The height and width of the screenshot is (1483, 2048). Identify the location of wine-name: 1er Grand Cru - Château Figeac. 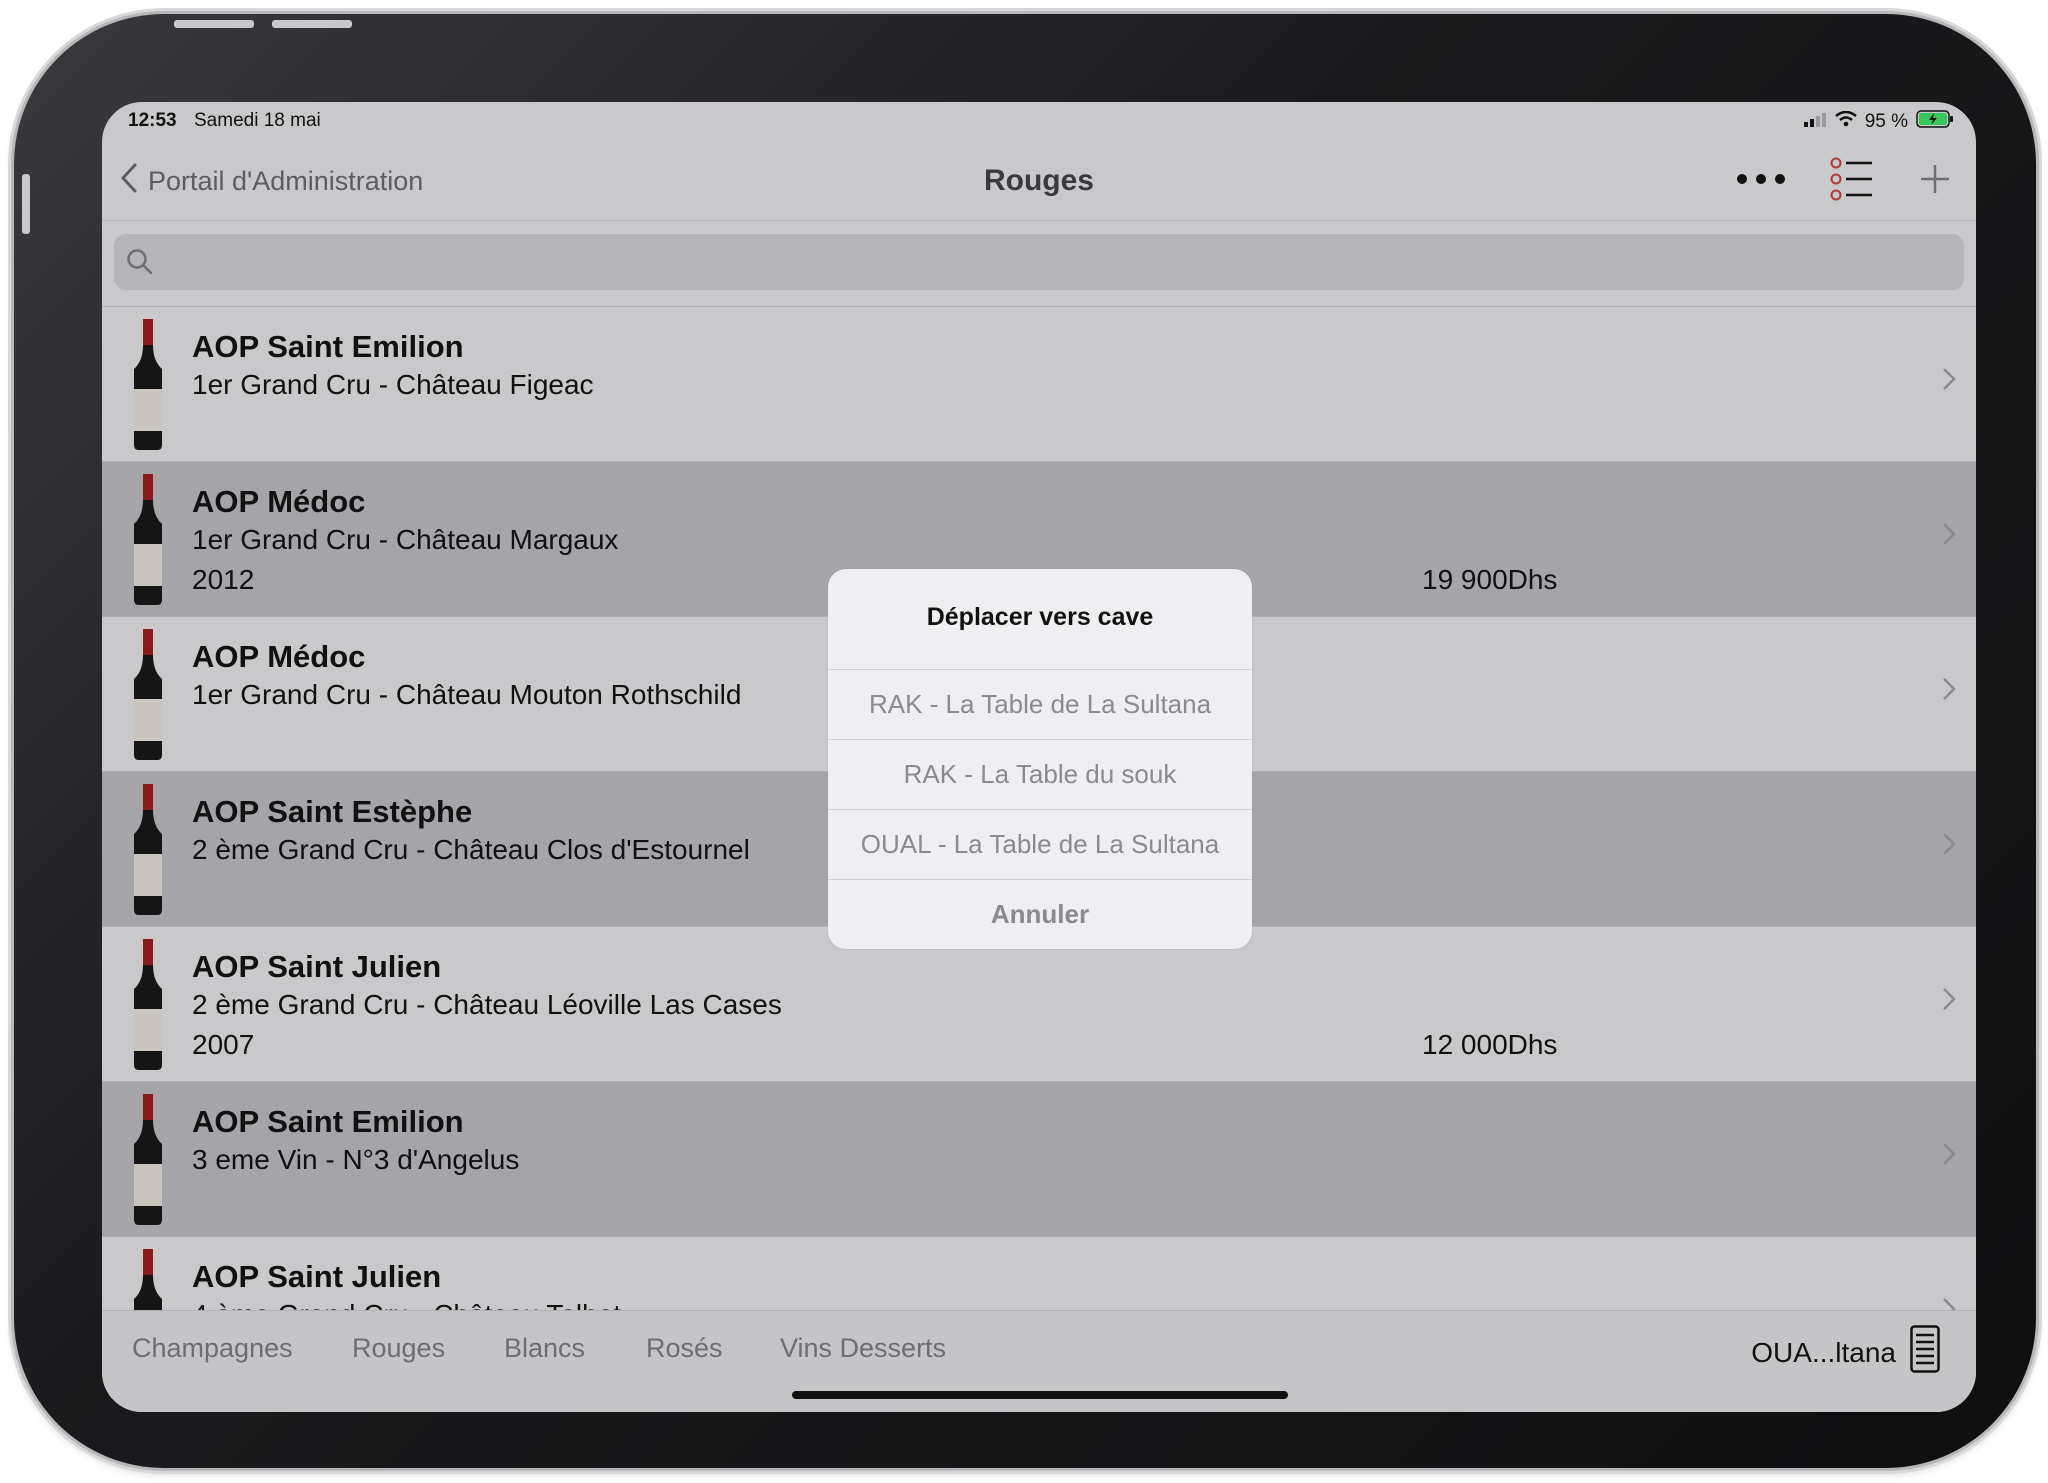
(393, 384).